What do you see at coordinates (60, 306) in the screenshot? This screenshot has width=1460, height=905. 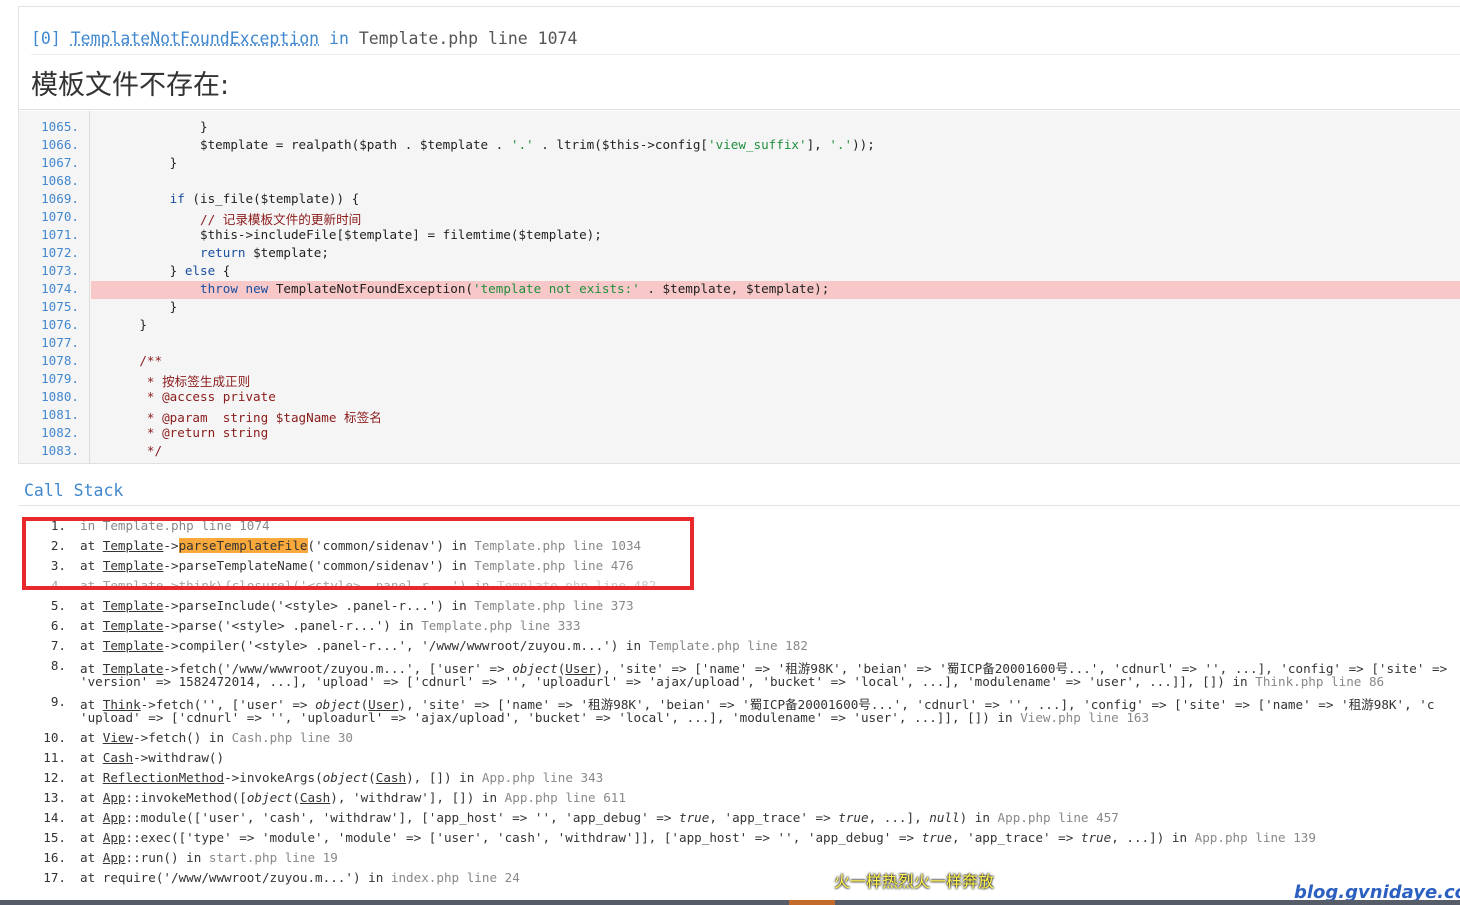 I see `line-number: 1075.` at bounding box center [60, 306].